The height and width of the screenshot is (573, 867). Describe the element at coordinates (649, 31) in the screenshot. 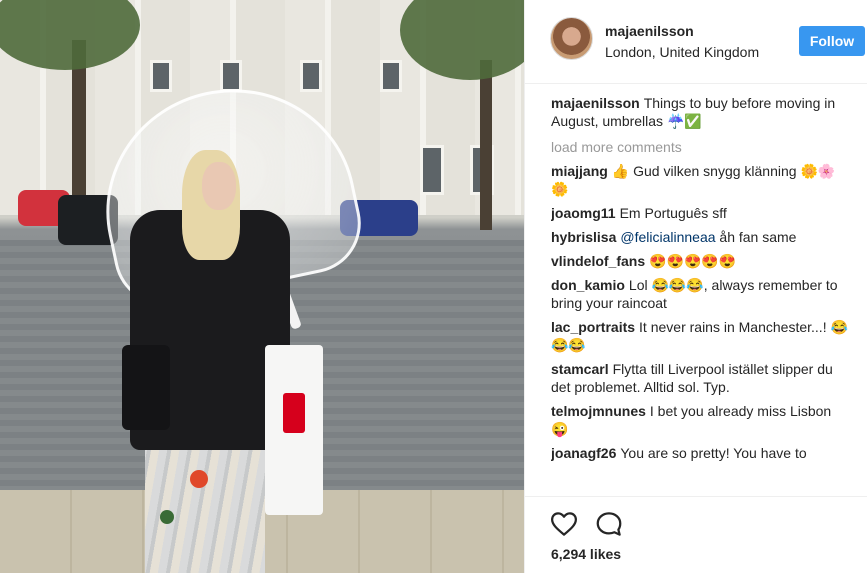

I see `post-username: majaenilsson` at that location.